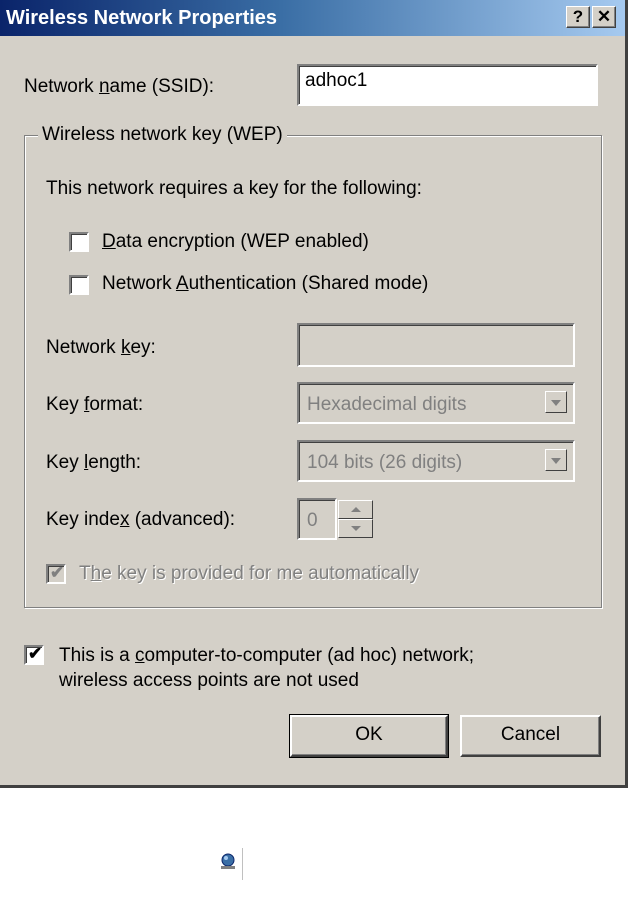 This screenshot has height=910, width=631. I want to click on spin-down-icon, so click(355, 528).